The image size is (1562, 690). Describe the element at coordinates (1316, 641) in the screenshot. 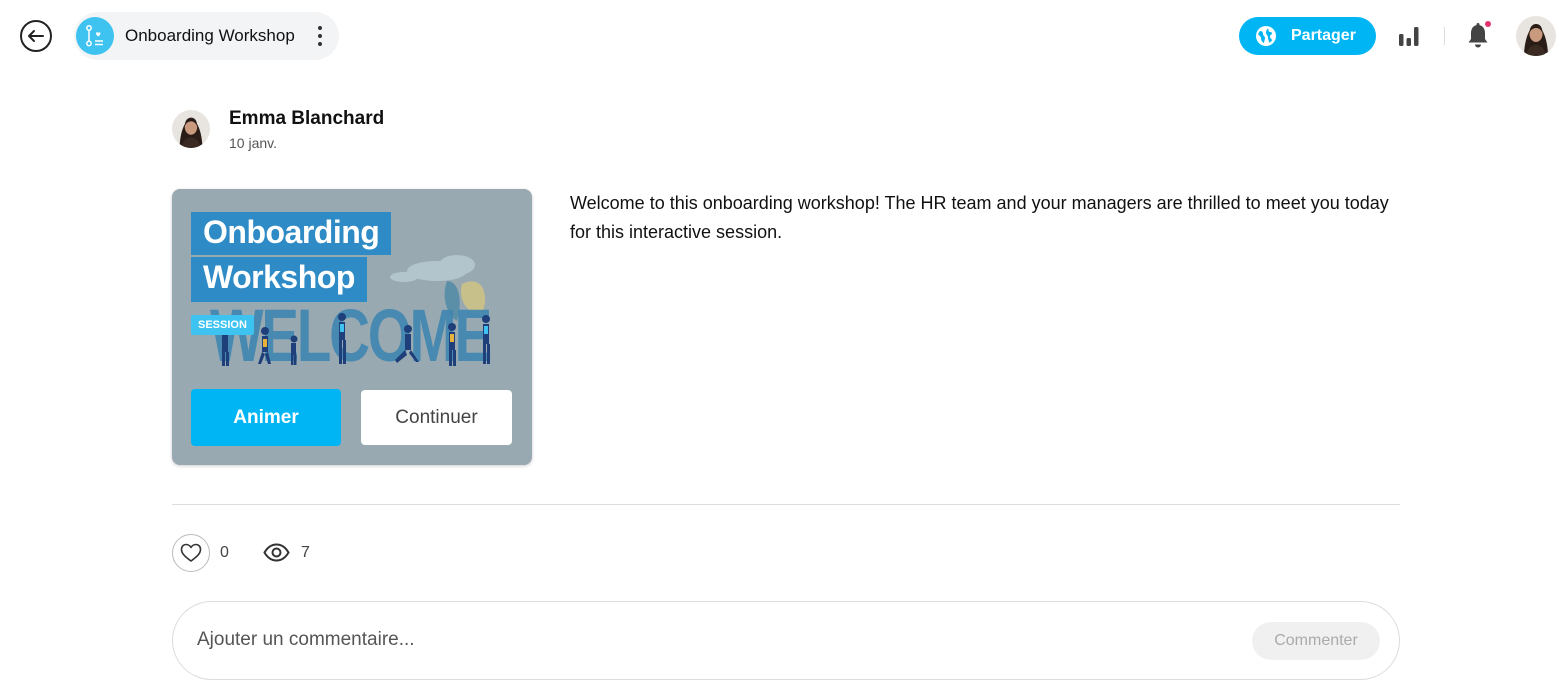

I see `comment-submit-button: Commenter` at that location.